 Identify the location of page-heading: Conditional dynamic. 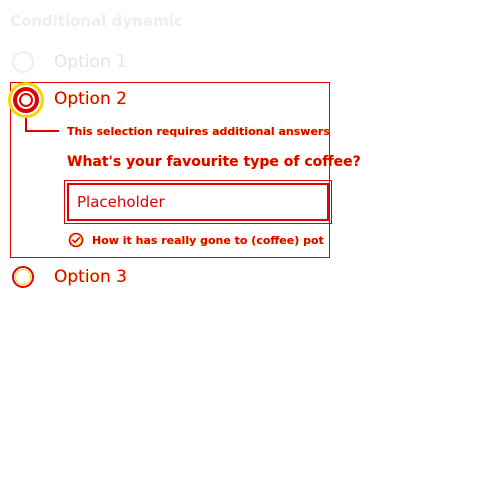
(96, 21).